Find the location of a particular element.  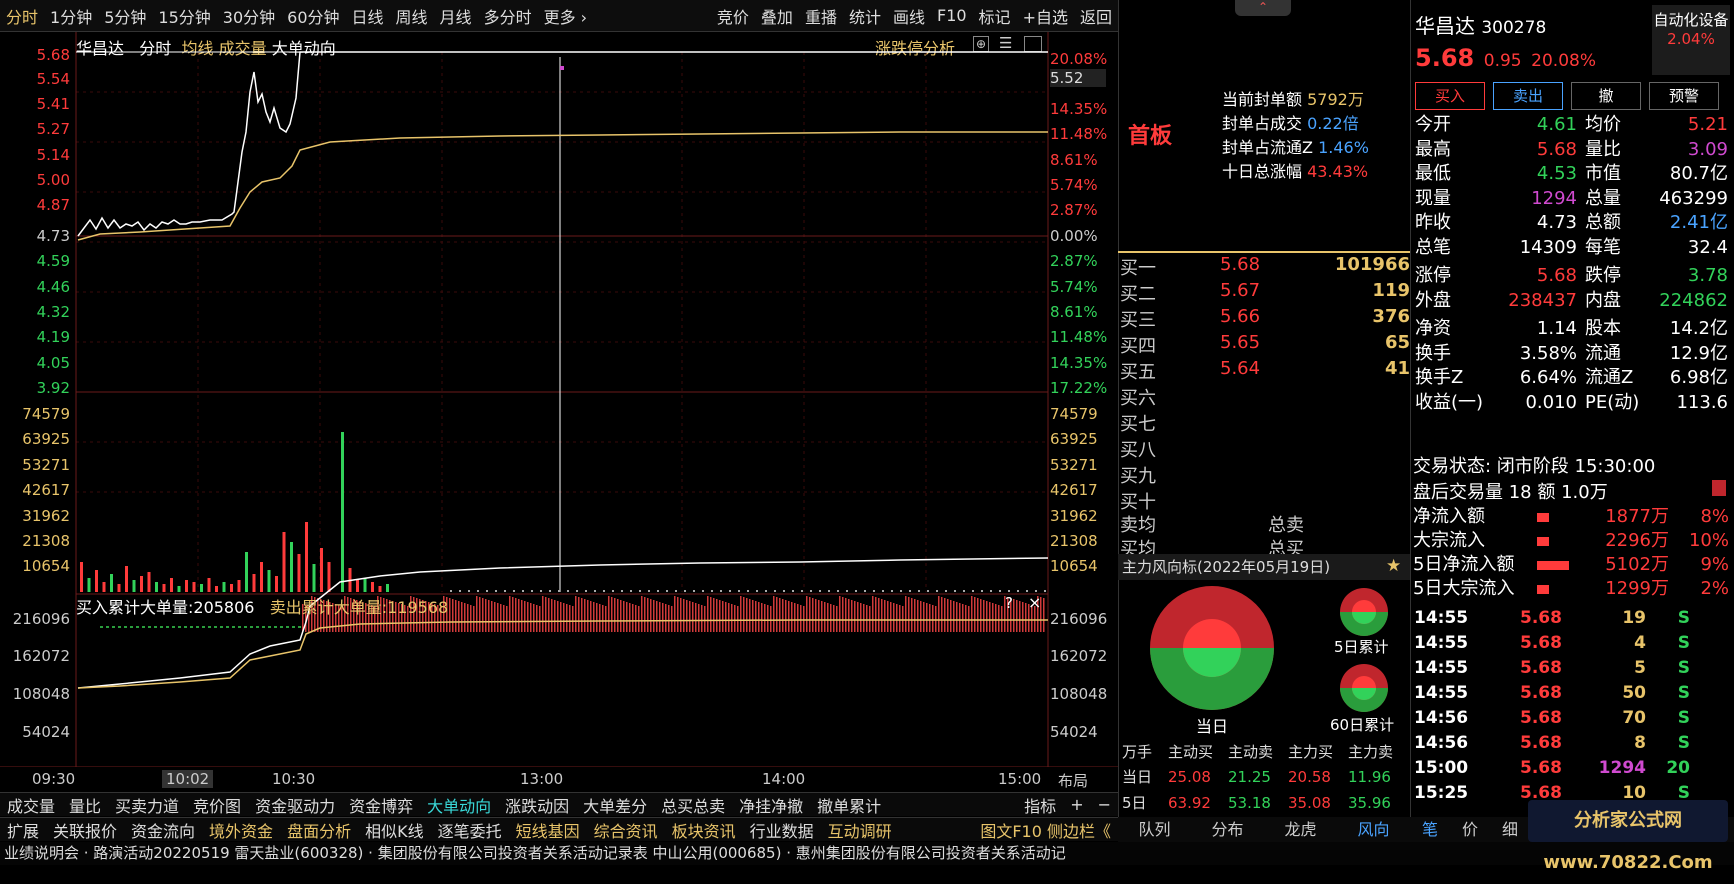

quote-label: 最低 is located at coordinates (1433, 173).